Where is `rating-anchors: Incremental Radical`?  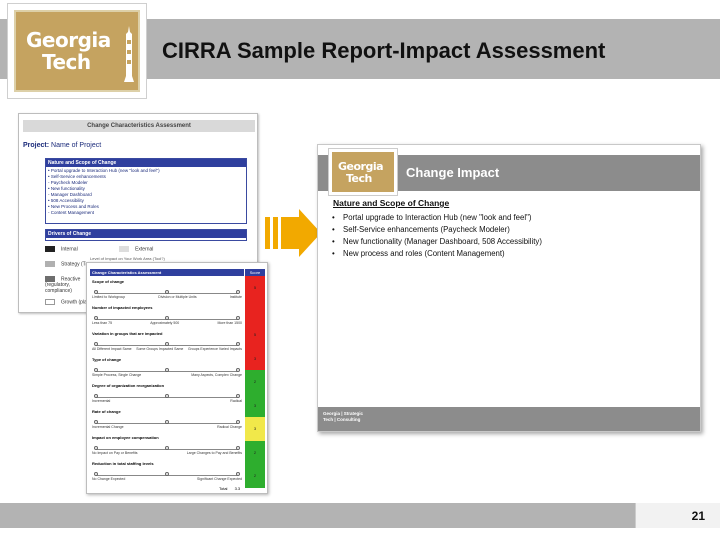
rating-anchors: Incremental Radical is located at coordinates (167, 401).